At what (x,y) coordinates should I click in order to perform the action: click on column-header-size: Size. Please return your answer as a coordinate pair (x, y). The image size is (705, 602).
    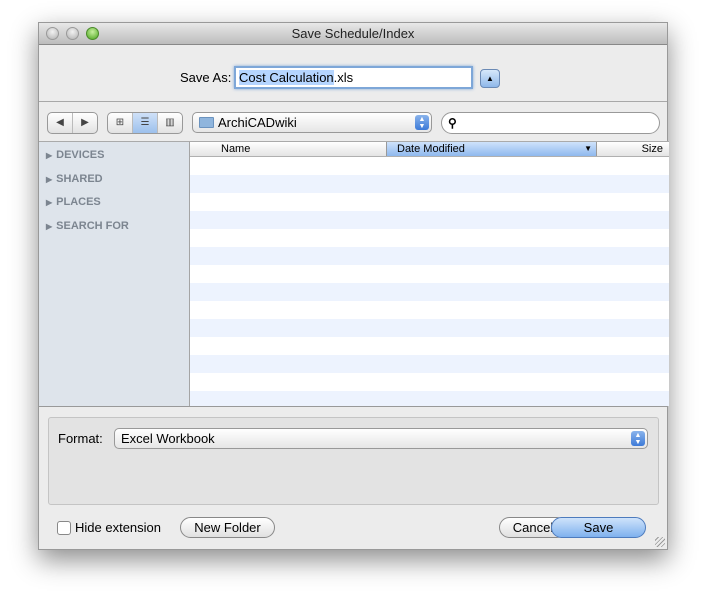
    Looking at the image, I should click on (652, 149).